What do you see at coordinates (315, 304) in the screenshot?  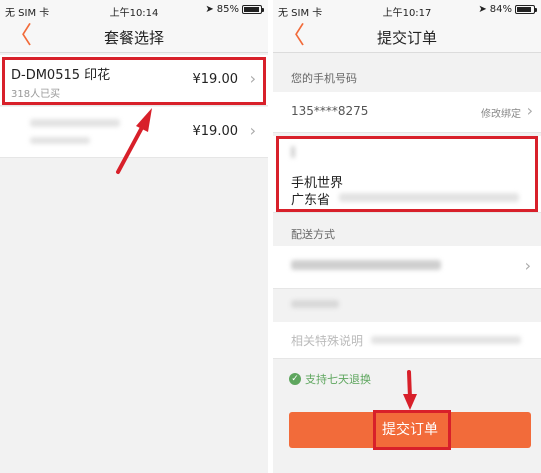 I see `blurred-note-label` at bounding box center [315, 304].